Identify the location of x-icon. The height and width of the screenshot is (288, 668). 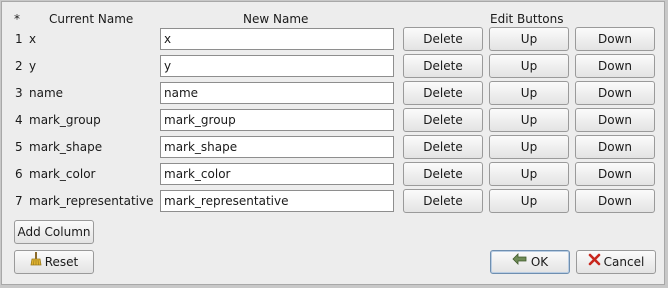
(594, 262).